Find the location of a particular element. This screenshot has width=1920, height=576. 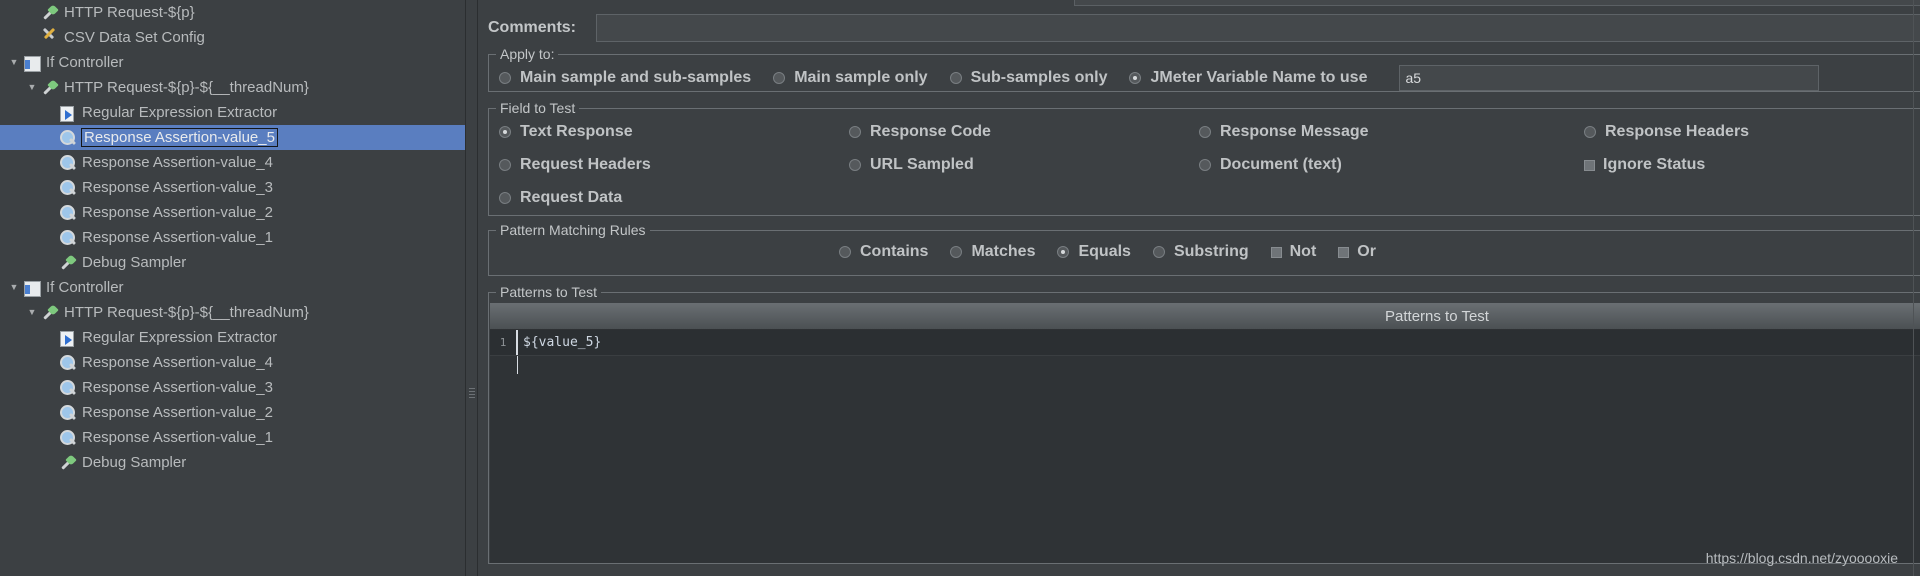

field-to-test-option: Request Headers is located at coordinates (674, 165).